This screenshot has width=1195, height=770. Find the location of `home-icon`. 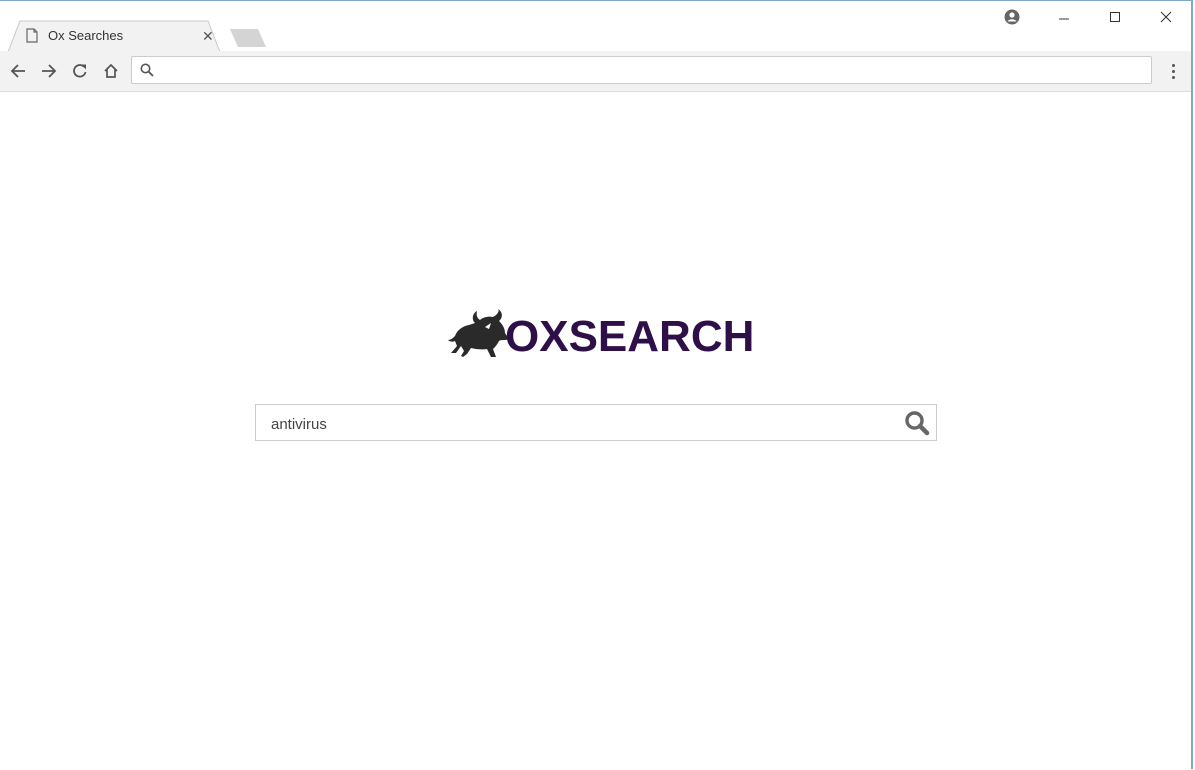

home-icon is located at coordinates (111, 70).